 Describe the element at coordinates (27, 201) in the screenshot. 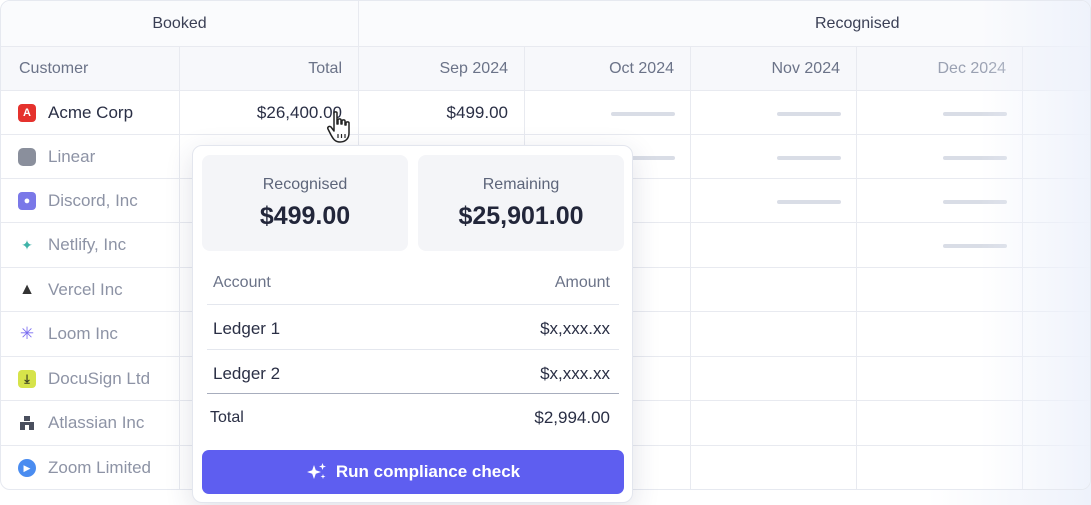

I see `discord-logo-icon: ●` at that location.